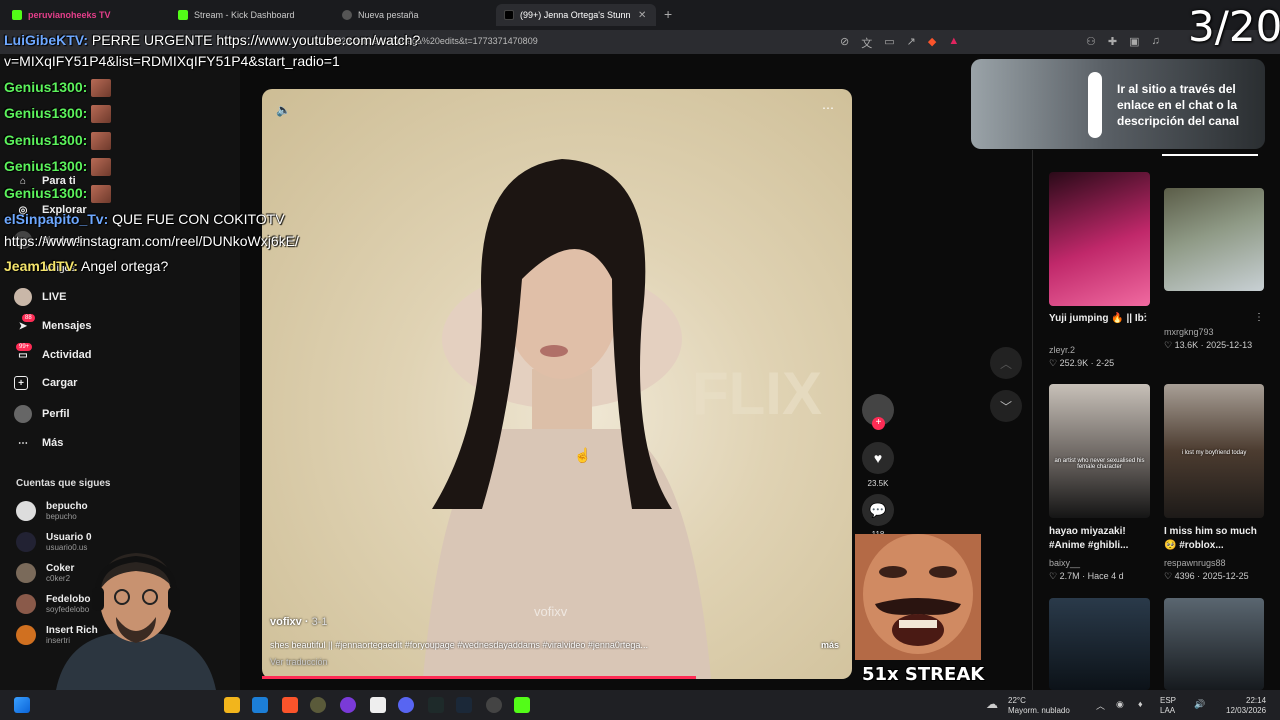 This screenshot has width=1280, height=720. I want to click on live-icon, so click(23, 297).